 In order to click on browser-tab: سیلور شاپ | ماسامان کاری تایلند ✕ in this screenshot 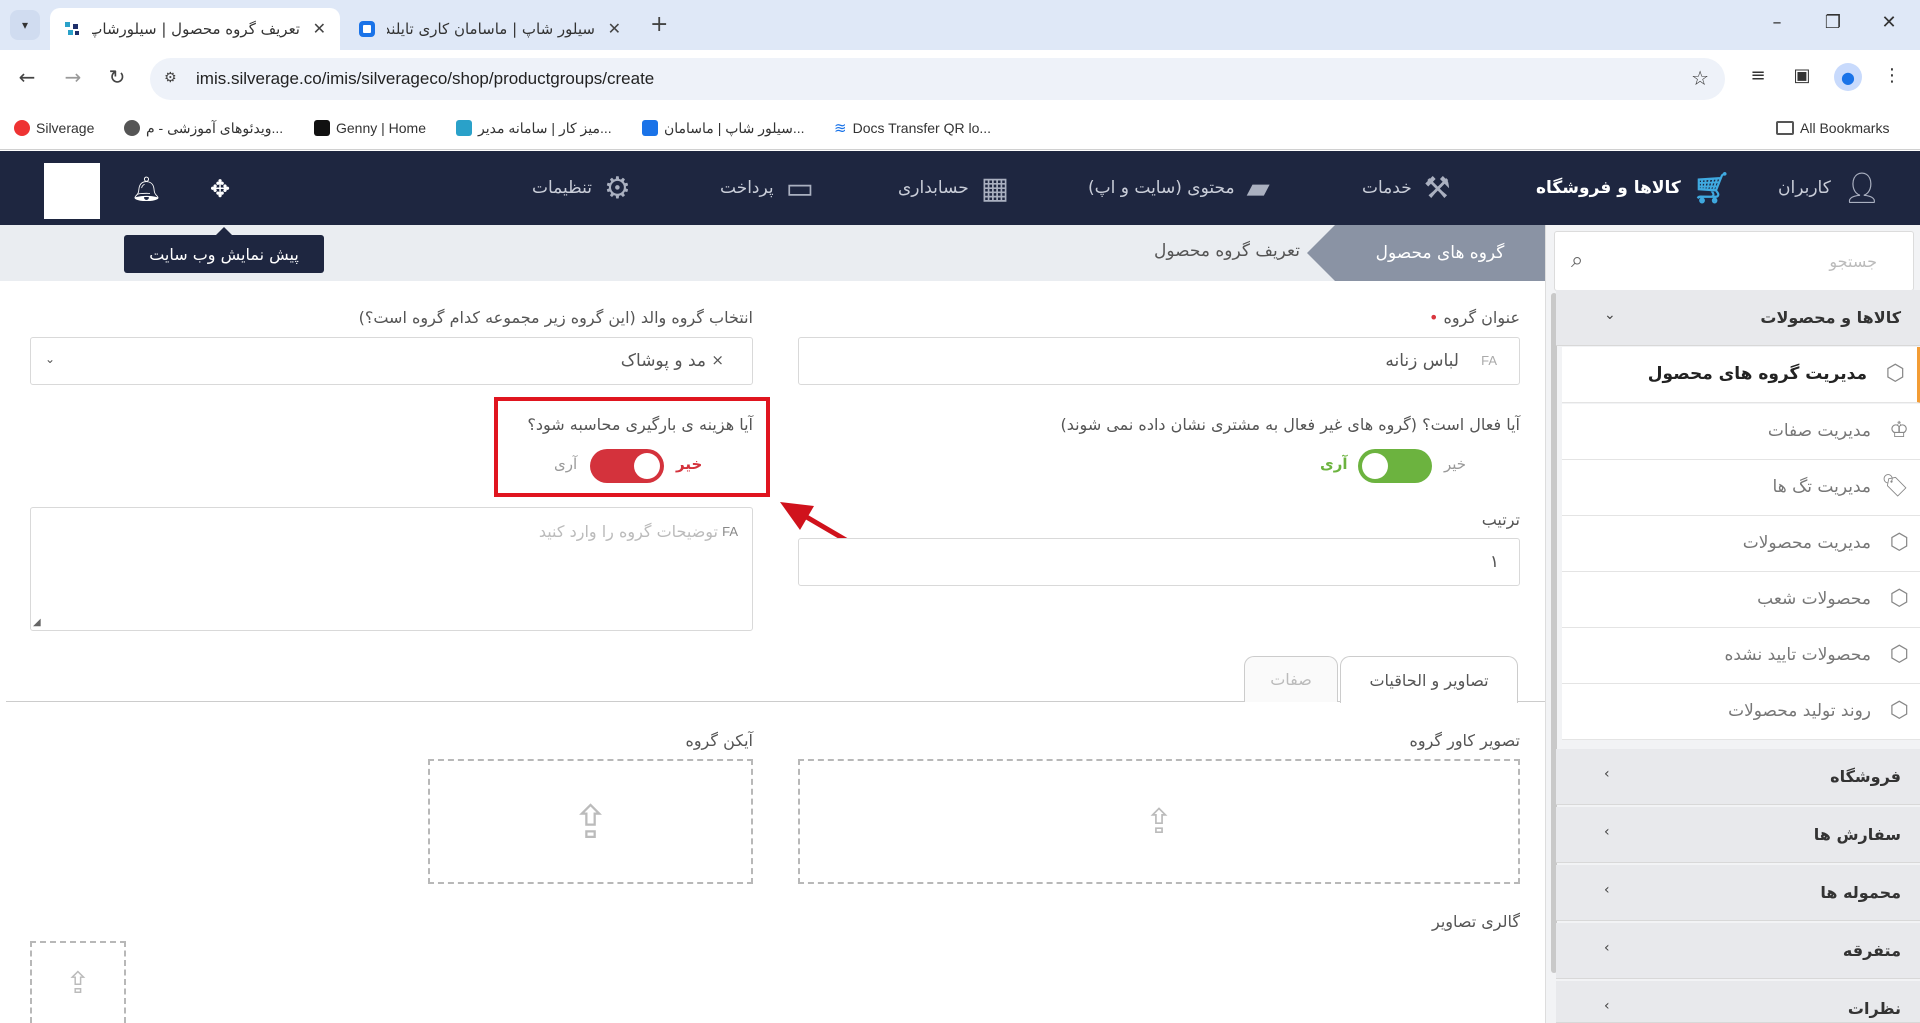, I will do `click(490, 29)`.